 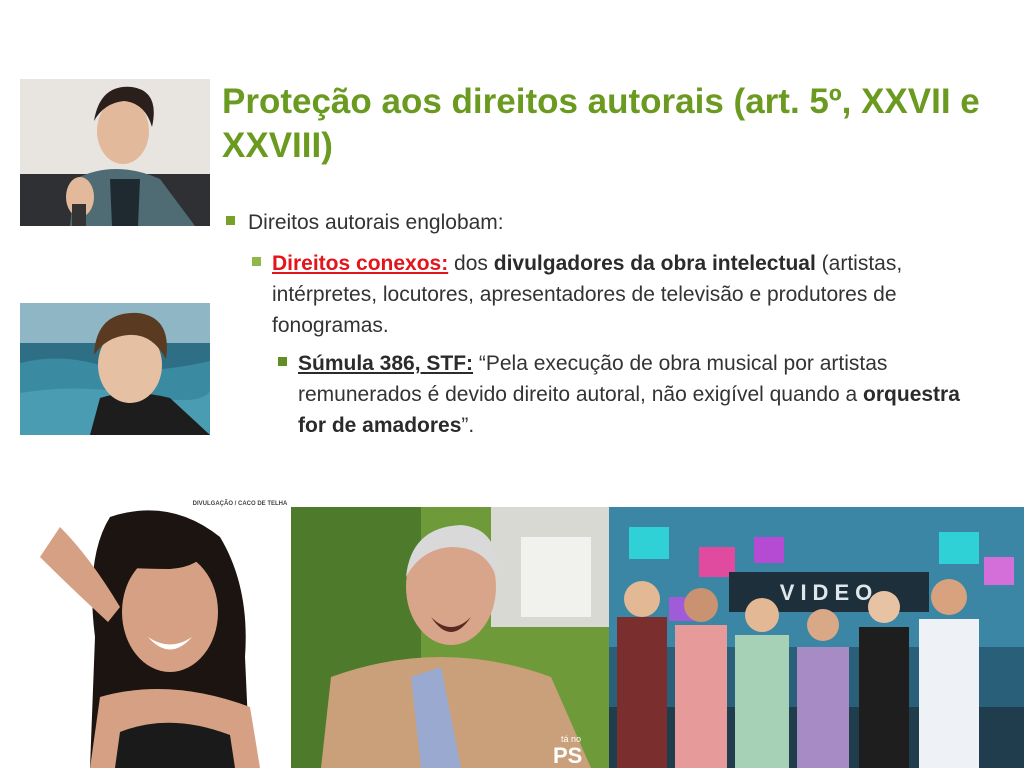 What do you see at coordinates (471, 263) in the screenshot?
I see `bullet-level2-text-a: dos` at bounding box center [471, 263].